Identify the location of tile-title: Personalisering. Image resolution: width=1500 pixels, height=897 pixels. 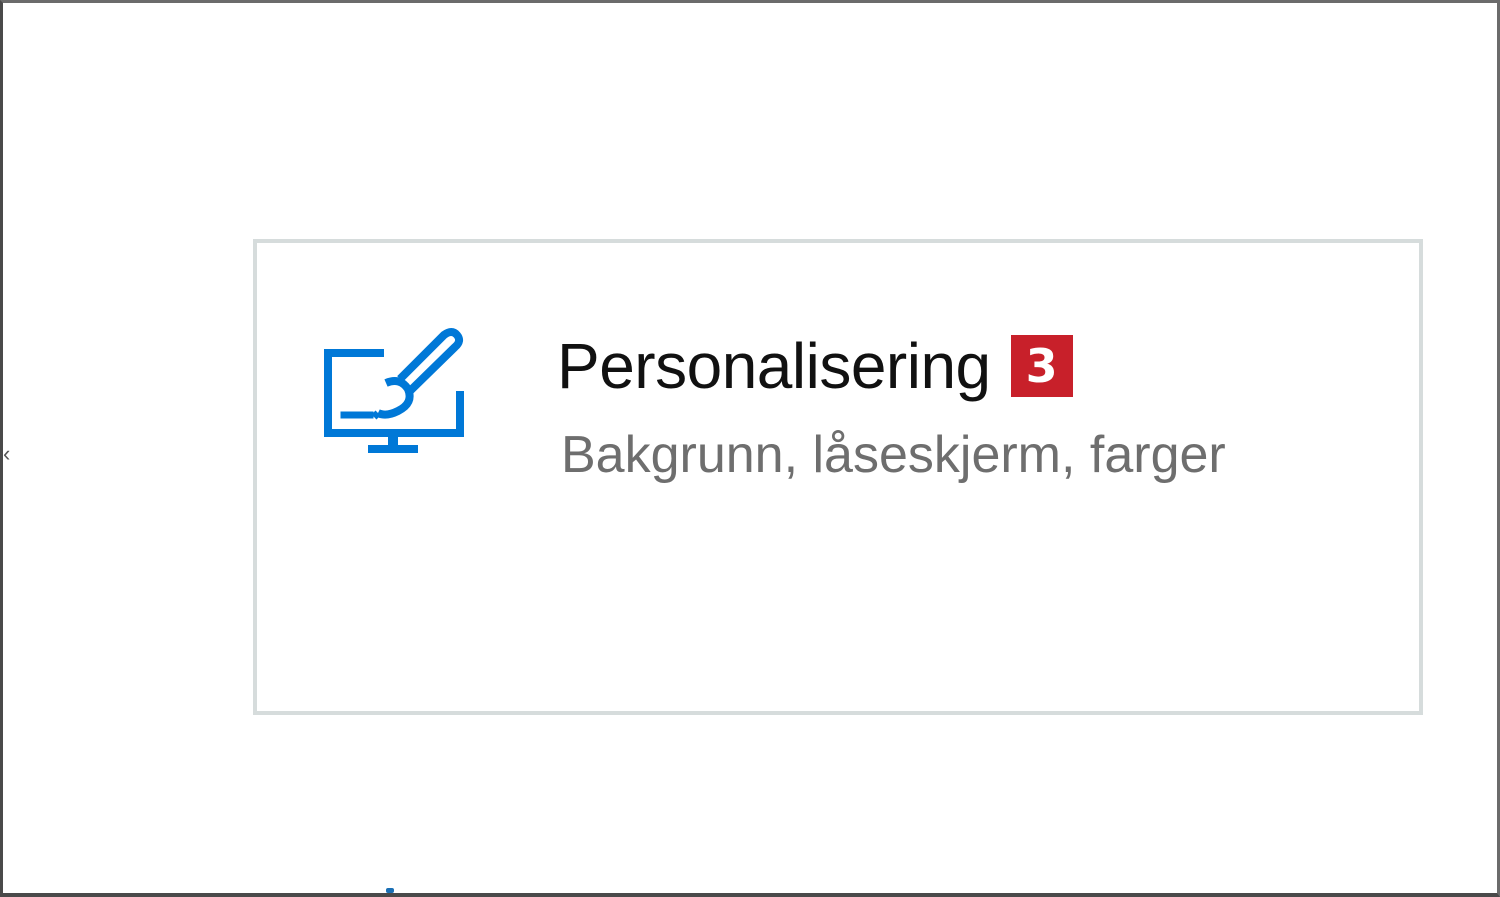
(774, 366).